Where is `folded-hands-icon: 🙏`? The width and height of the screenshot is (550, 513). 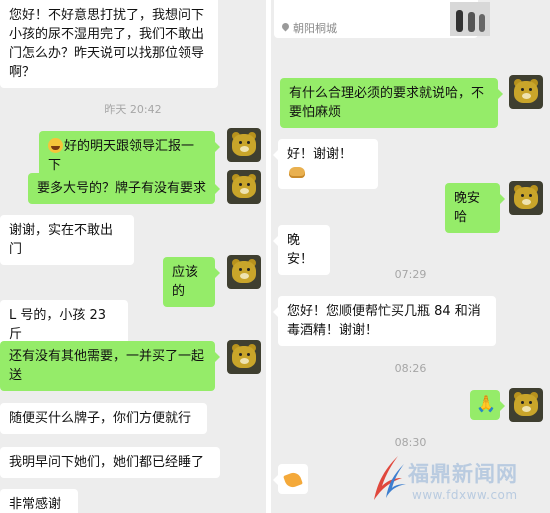 folded-hands-icon: 🙏 is located at coordinates (486, 403).